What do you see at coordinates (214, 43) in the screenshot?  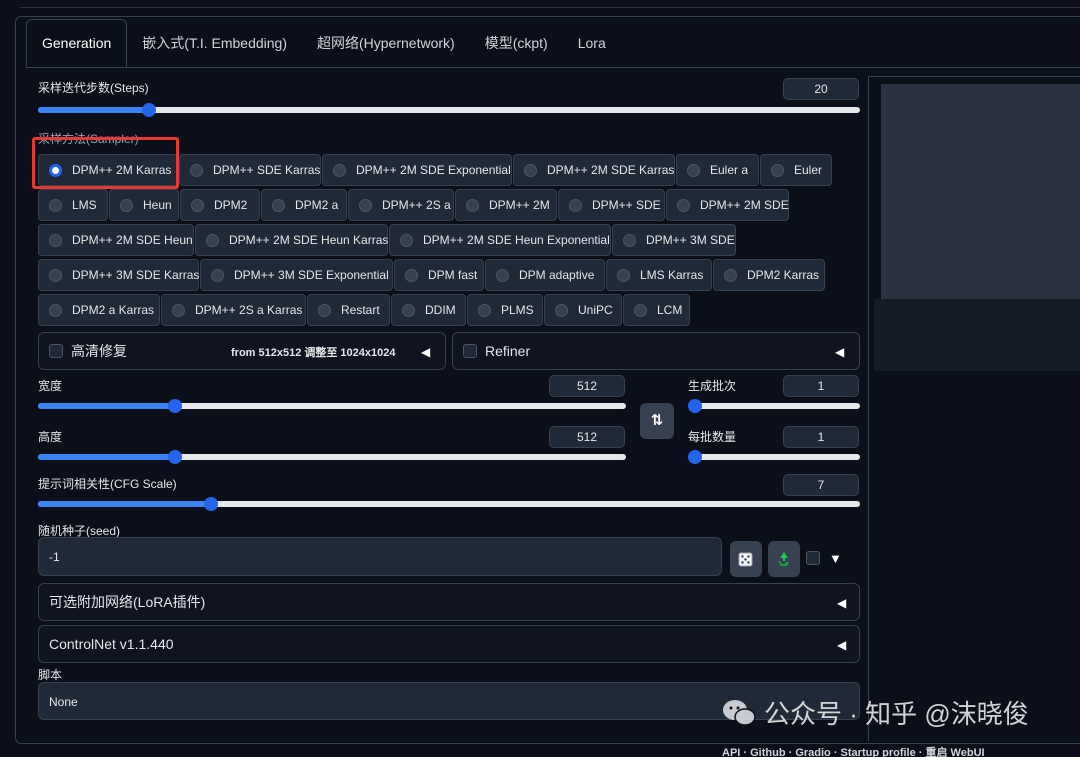 I see `tab-ti-embedding: 嵌入式(T.I. Embedding)` at bounding box center [214, 43].